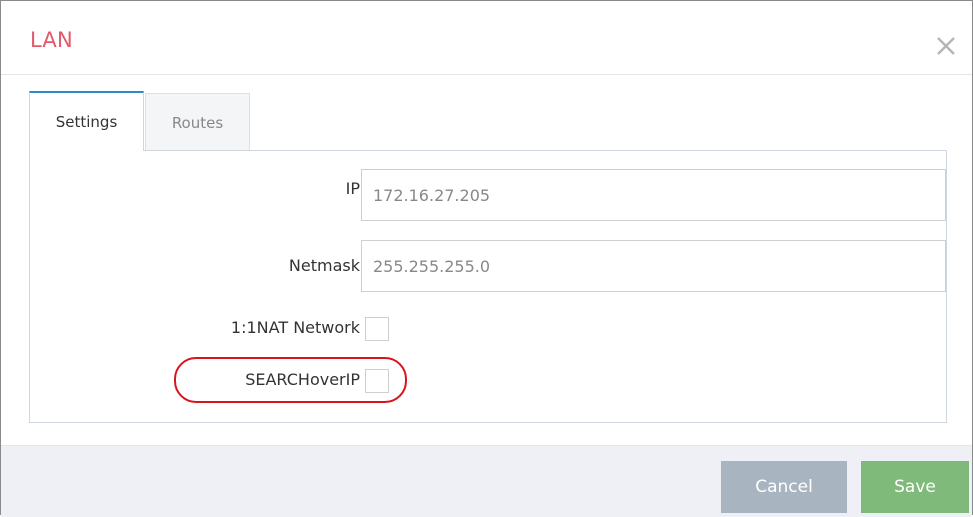 This screenshot has width=973, height=517. Describe the element at coordinates (784, 487) in the screenshot. I see `cancel-button: Cancel` at that location.